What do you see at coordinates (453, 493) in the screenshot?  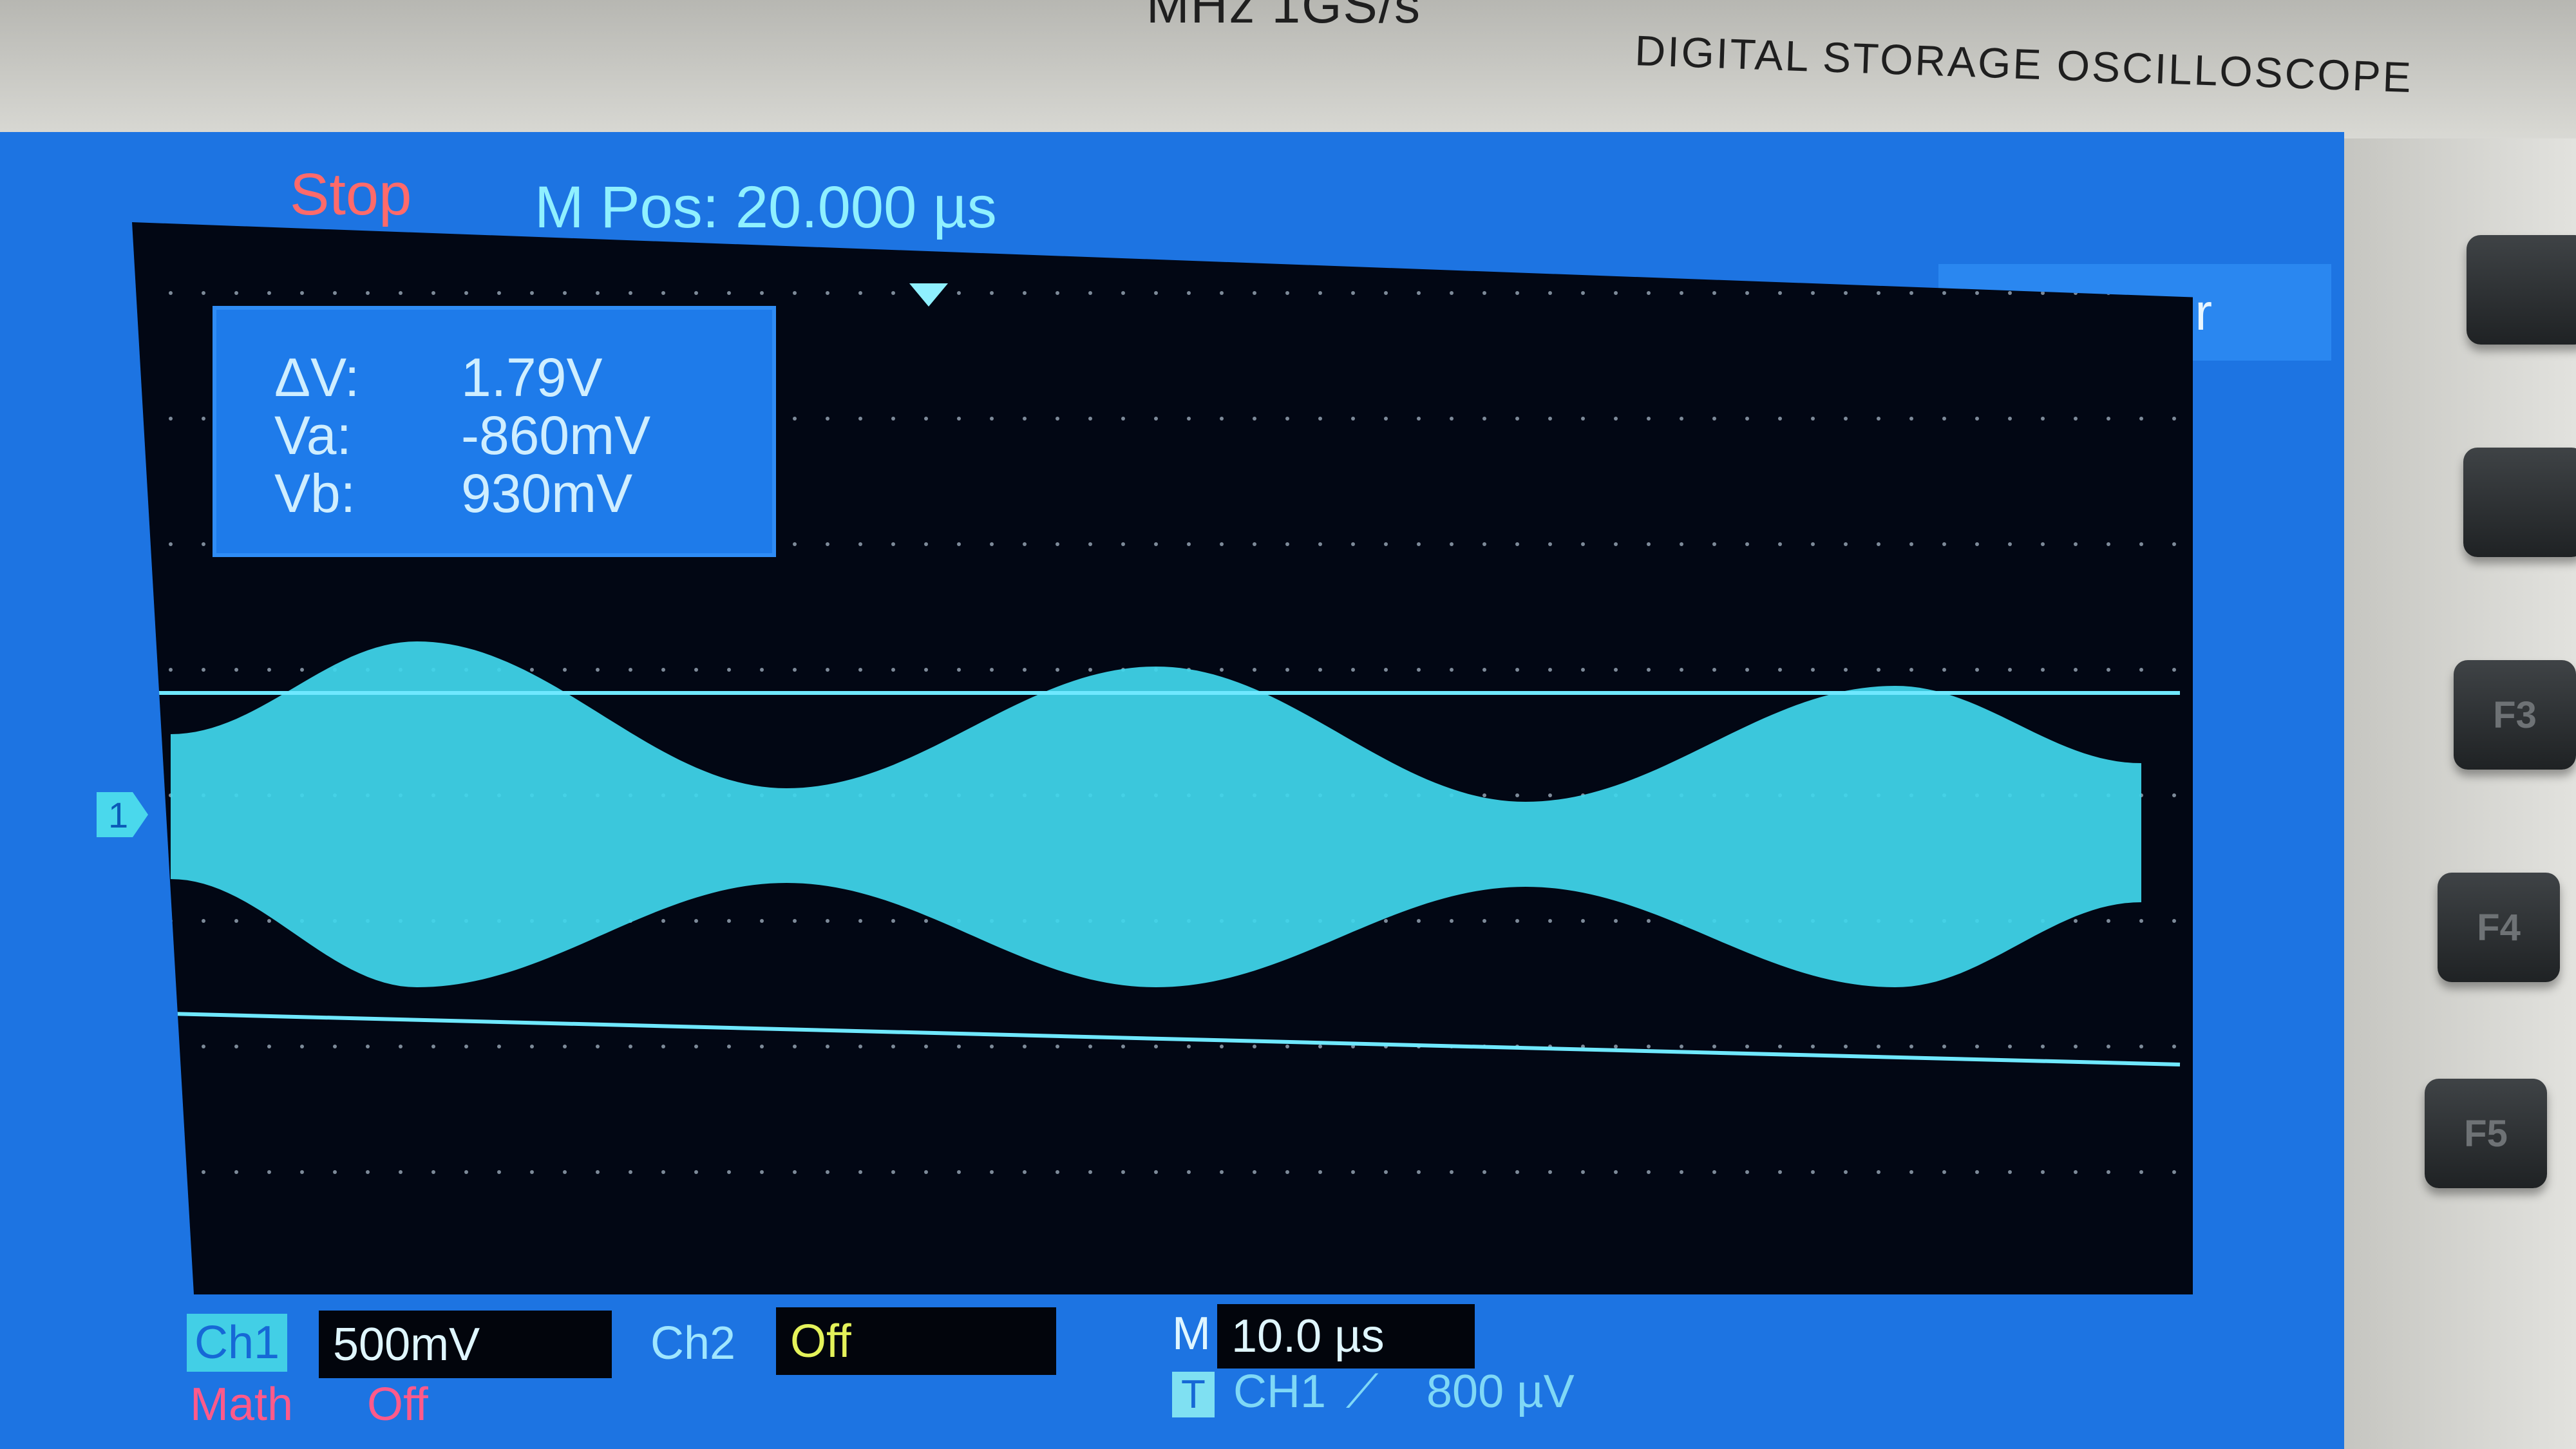 I see `vb-row: Vb: 930mV` at bounding box center [453, 493].